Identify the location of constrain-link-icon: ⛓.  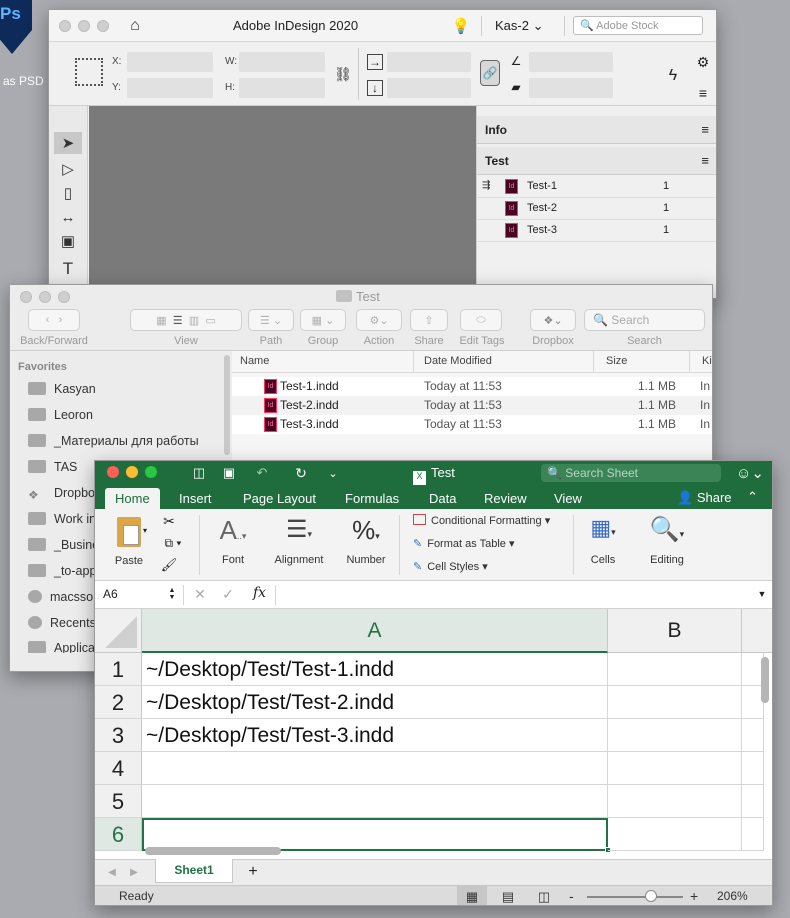
(343, 74).